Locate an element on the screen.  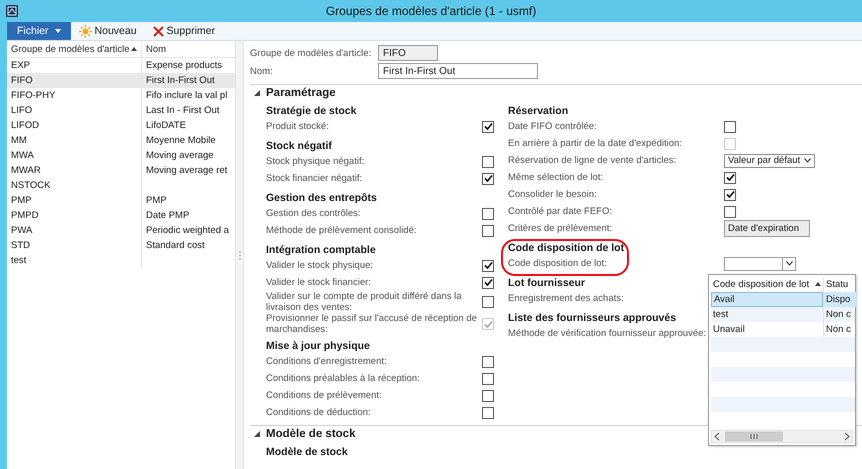
sun-icon is located at coordinates (85, 31).